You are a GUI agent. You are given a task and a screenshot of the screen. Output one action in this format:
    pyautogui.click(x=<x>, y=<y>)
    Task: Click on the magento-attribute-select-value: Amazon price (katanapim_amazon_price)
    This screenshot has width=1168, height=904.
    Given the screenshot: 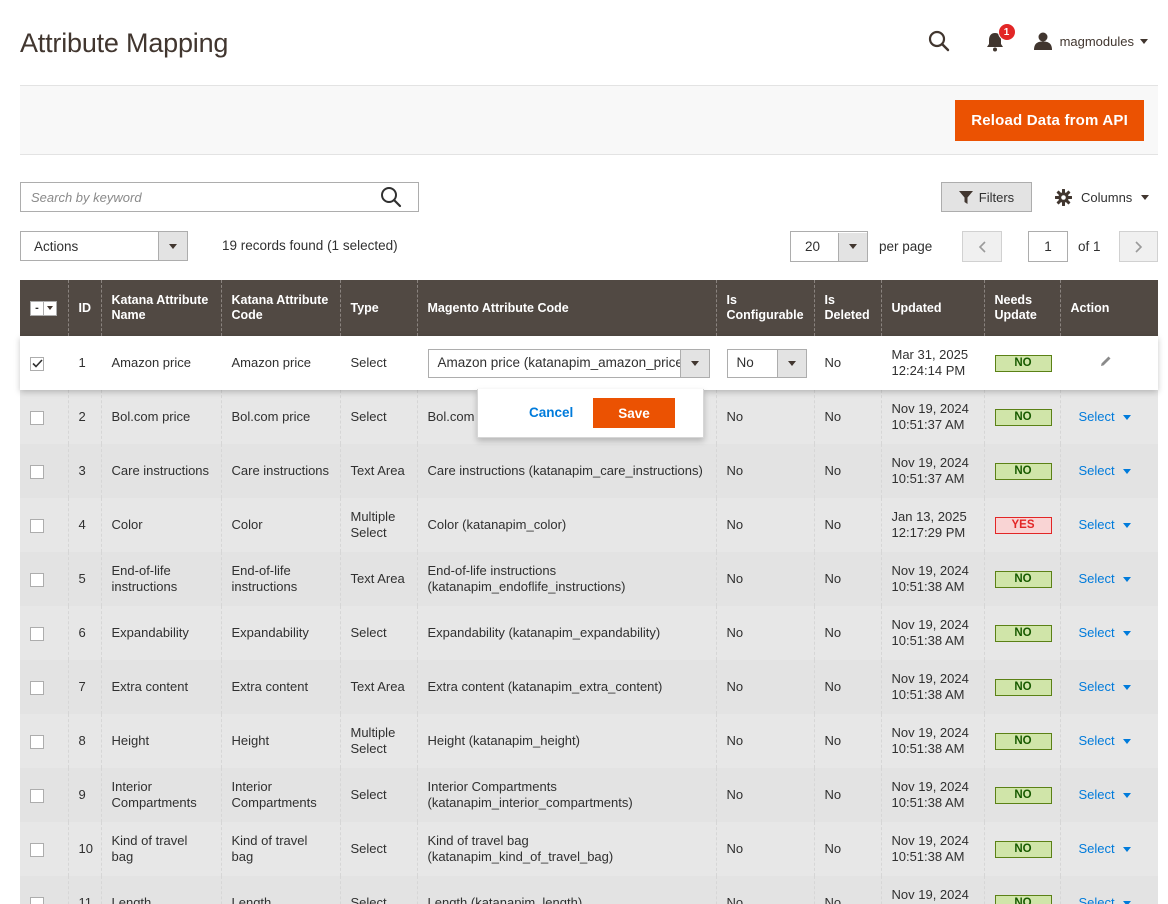 What is the action you would take?
    pyautogui.click(x=558, y=362)
    